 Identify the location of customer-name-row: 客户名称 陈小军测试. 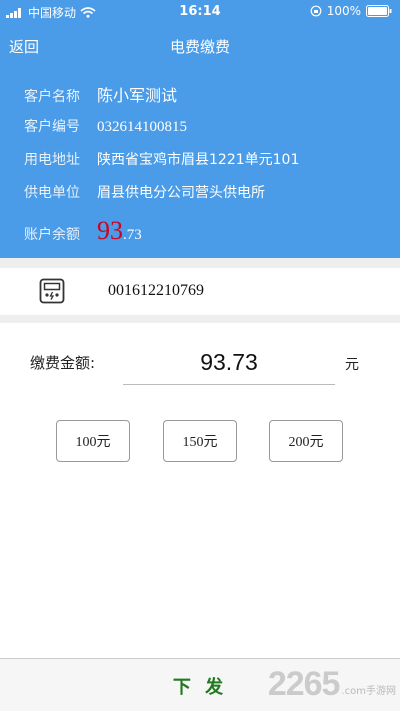
(100, 94).